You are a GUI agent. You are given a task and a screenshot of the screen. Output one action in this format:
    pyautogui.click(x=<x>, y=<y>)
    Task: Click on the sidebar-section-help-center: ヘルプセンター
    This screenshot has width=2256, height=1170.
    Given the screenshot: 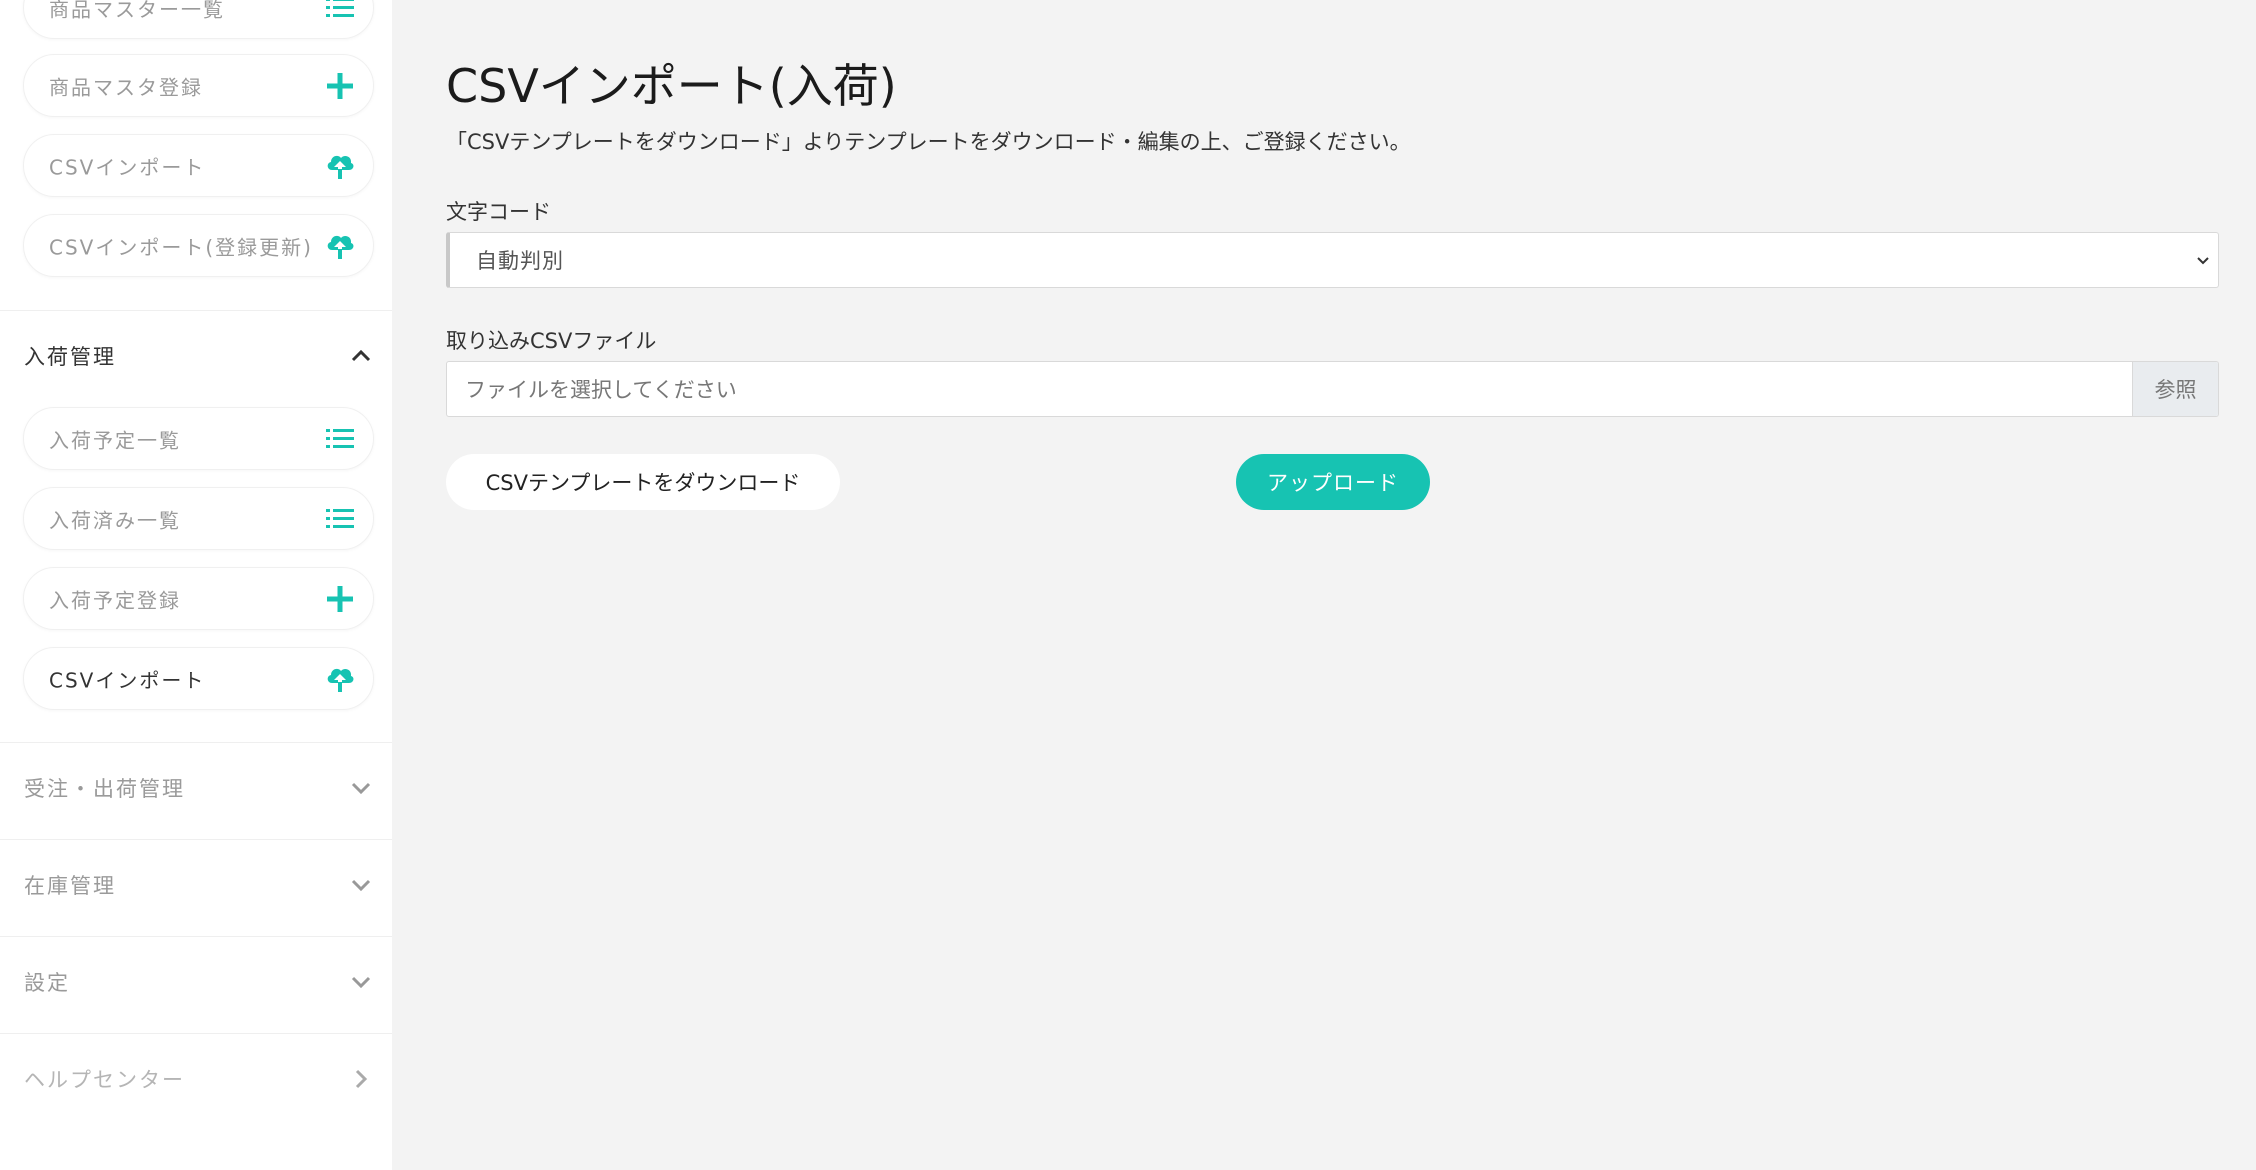 What is the action you would take?
    pyautogui.click(x=196, y=1078)
    